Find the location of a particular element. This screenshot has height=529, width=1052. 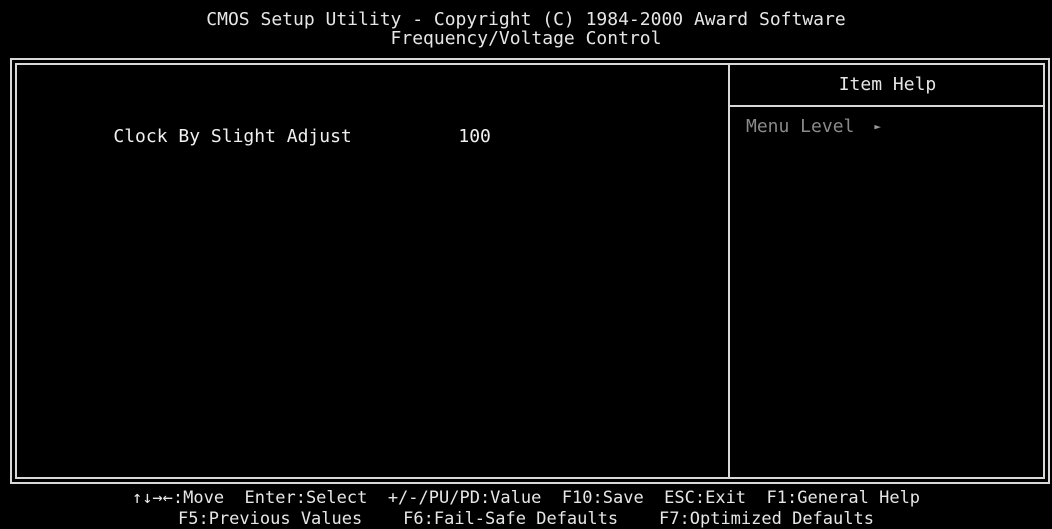

panel-divider-vertical is located at coordinates (729, 271).